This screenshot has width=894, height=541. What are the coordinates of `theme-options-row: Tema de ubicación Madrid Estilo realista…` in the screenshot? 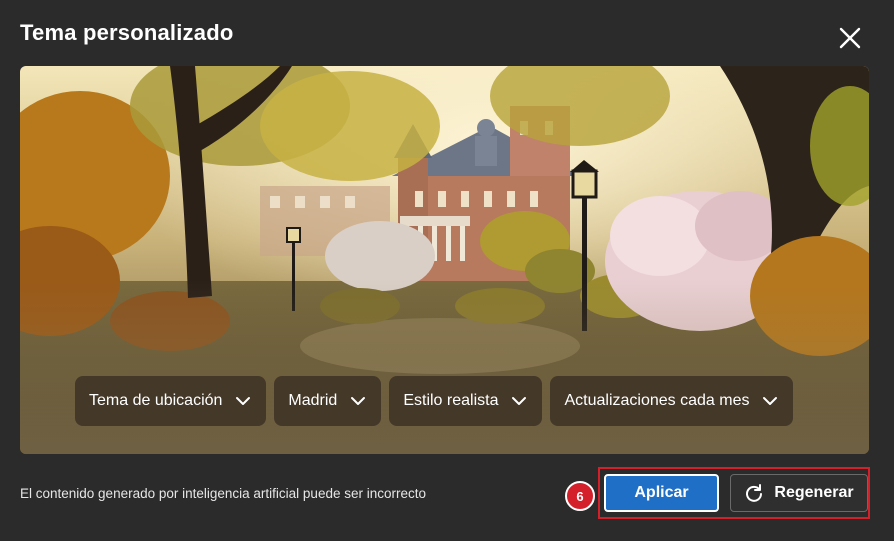 It's located at (434, 401).